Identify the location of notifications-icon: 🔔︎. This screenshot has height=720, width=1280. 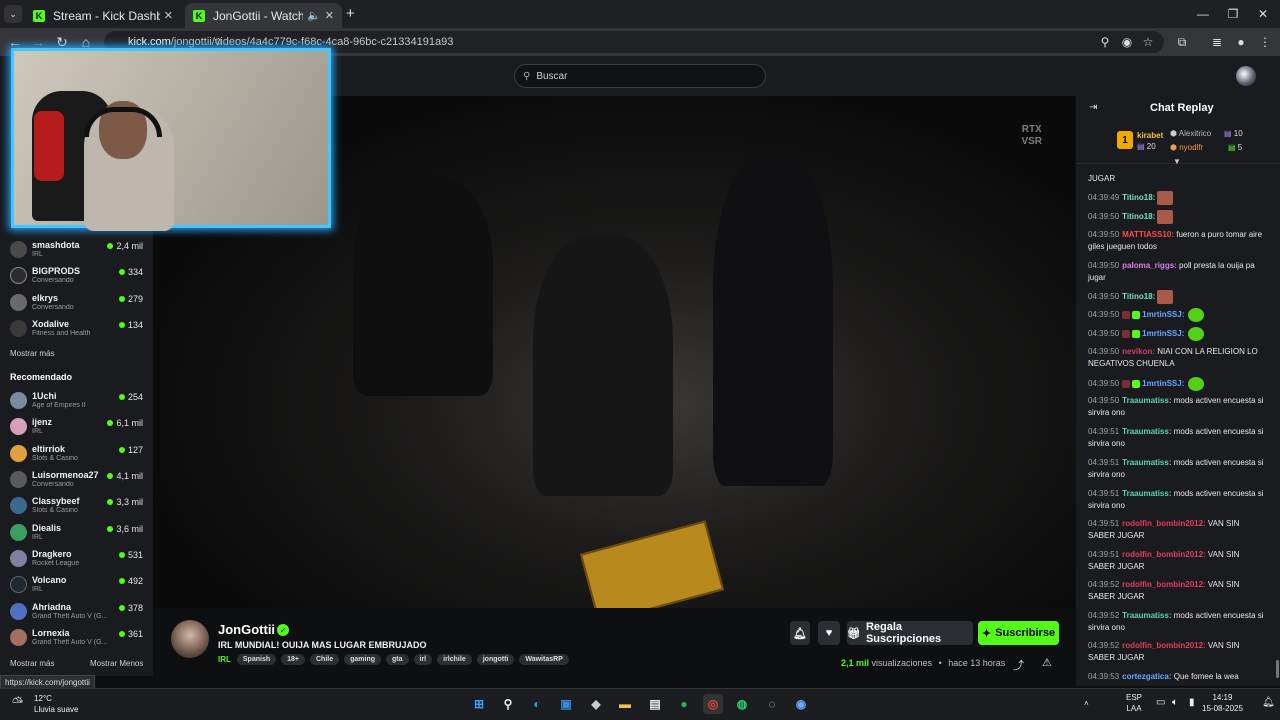
(1268, 702).